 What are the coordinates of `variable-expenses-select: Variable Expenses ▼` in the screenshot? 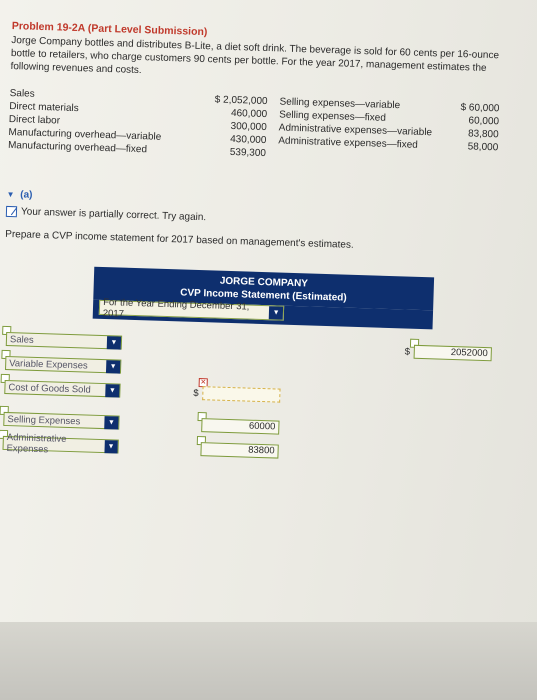 It's located at (63, 364).